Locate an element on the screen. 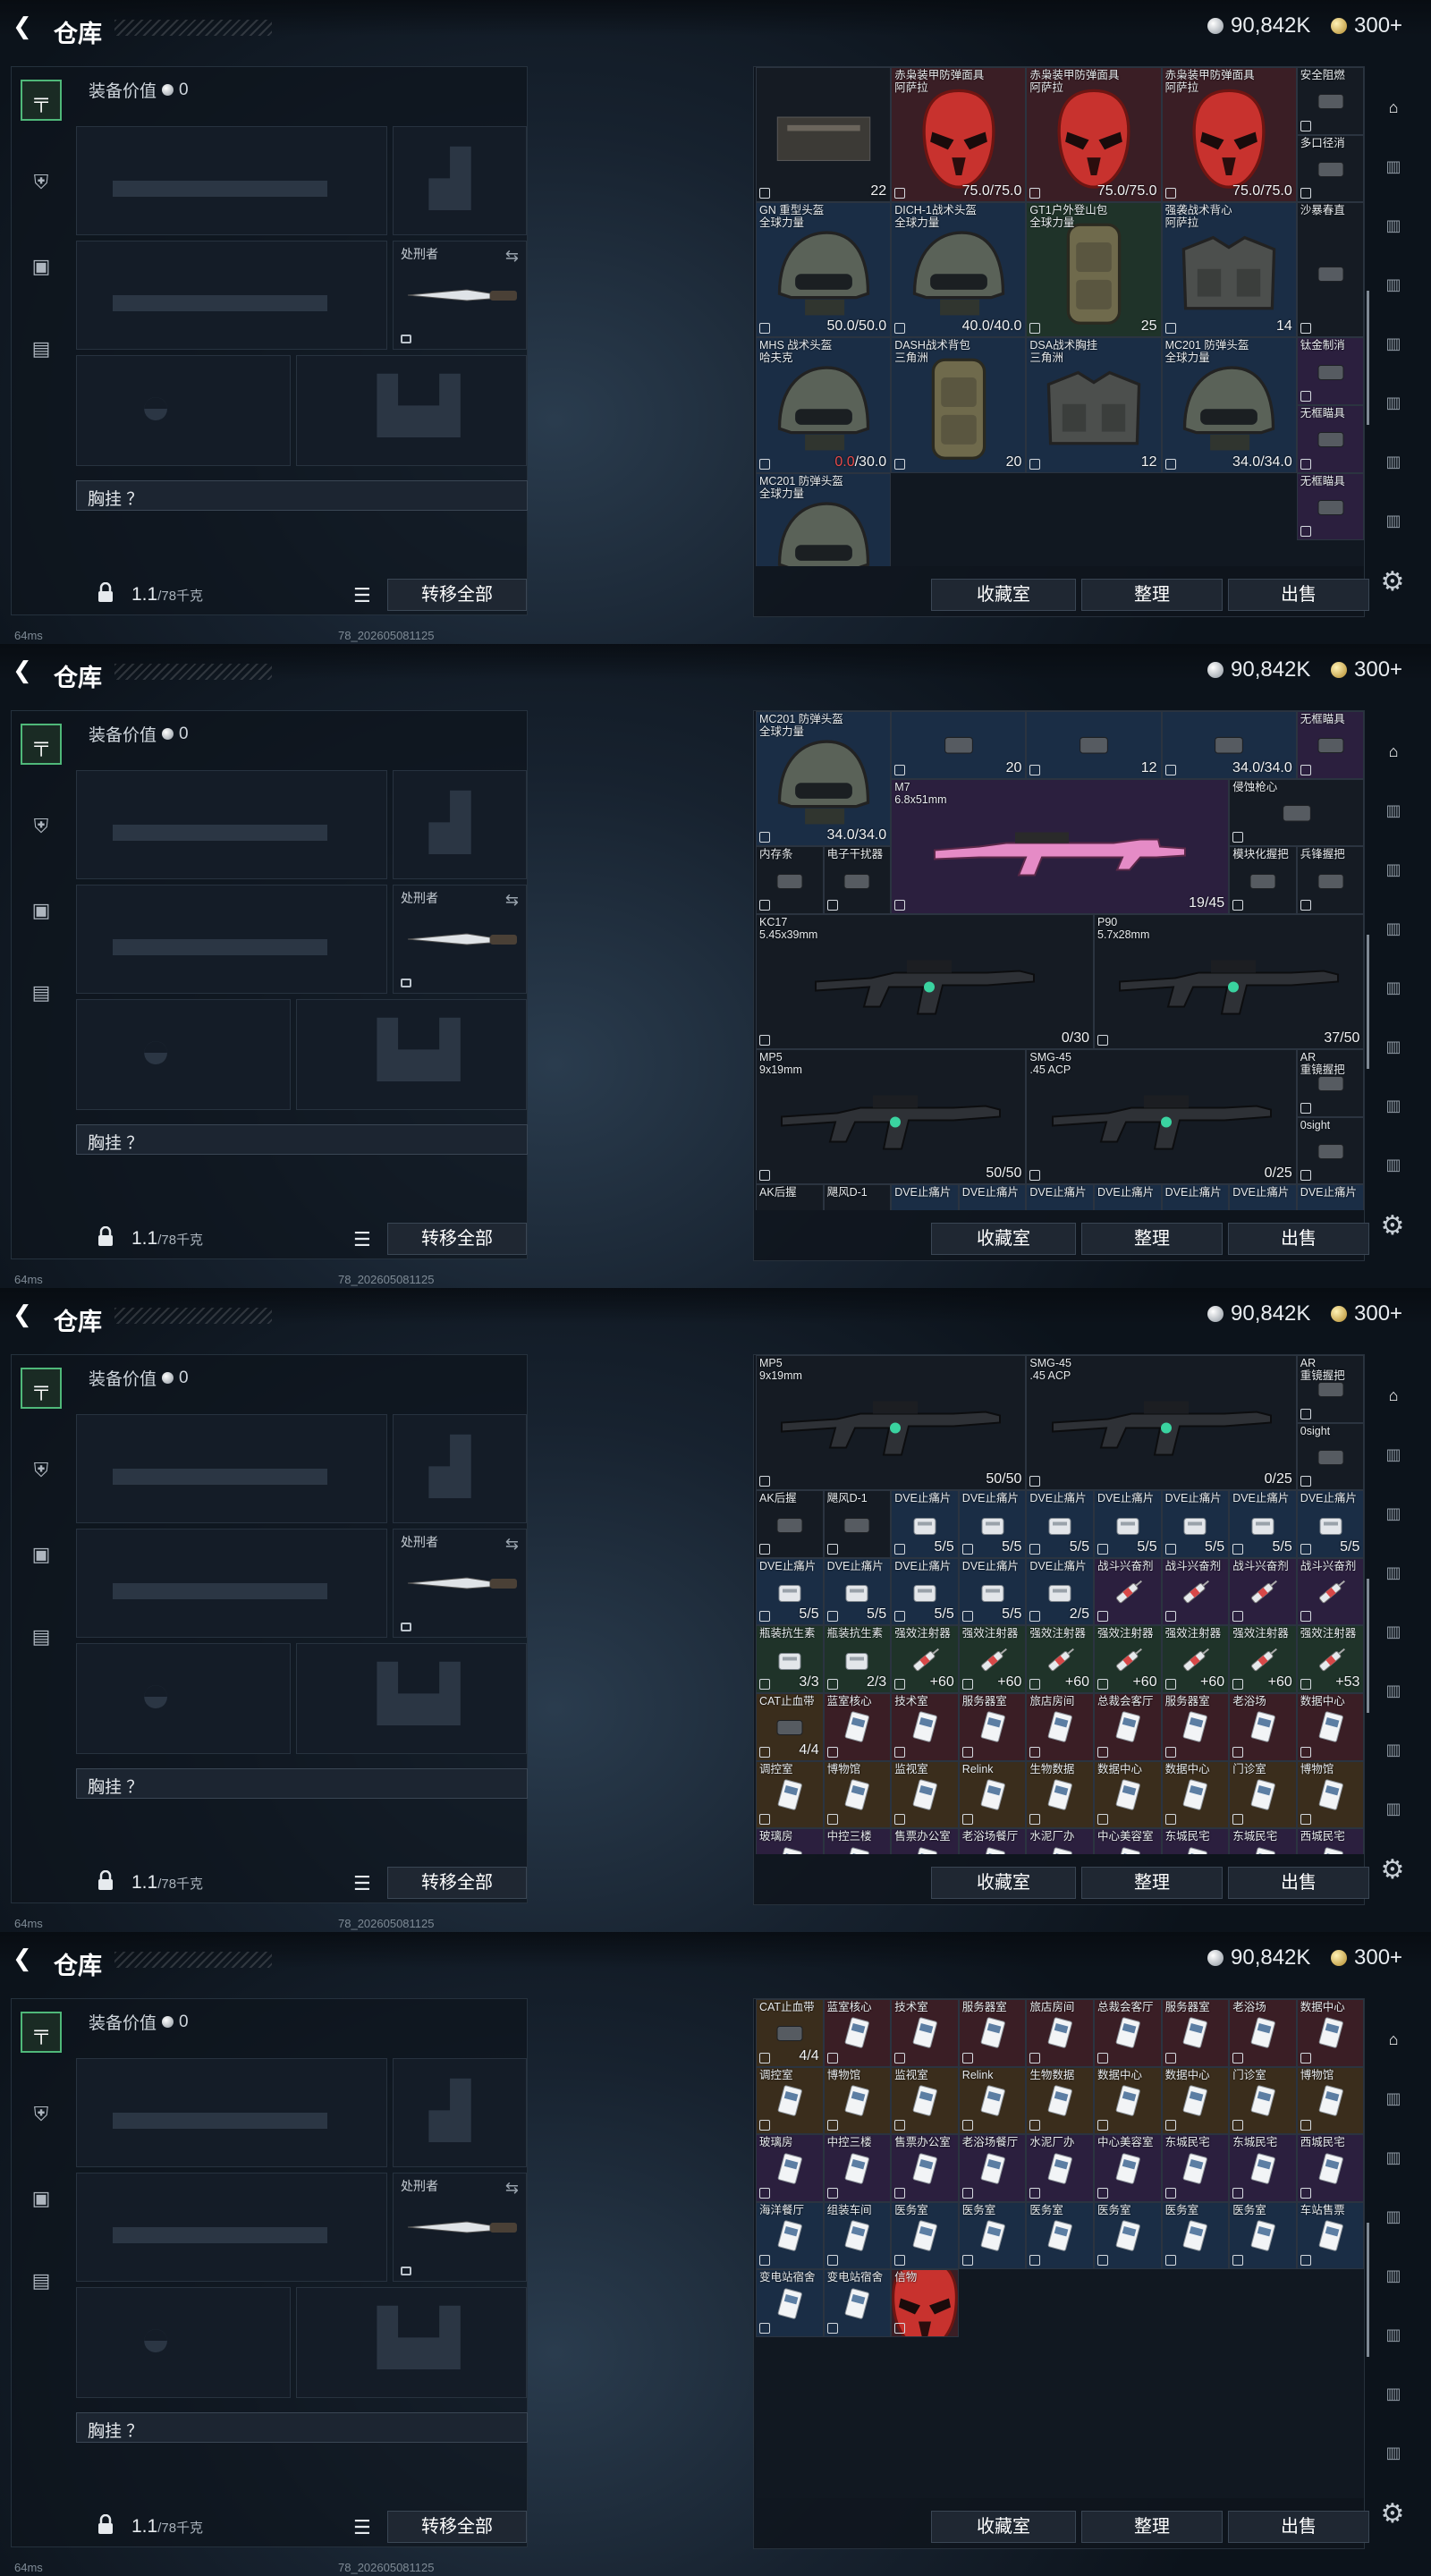 The width and height of the screenshot is (1431, 2576). storage-item: 蓝室核心 is located at coordinates (858, 2033).